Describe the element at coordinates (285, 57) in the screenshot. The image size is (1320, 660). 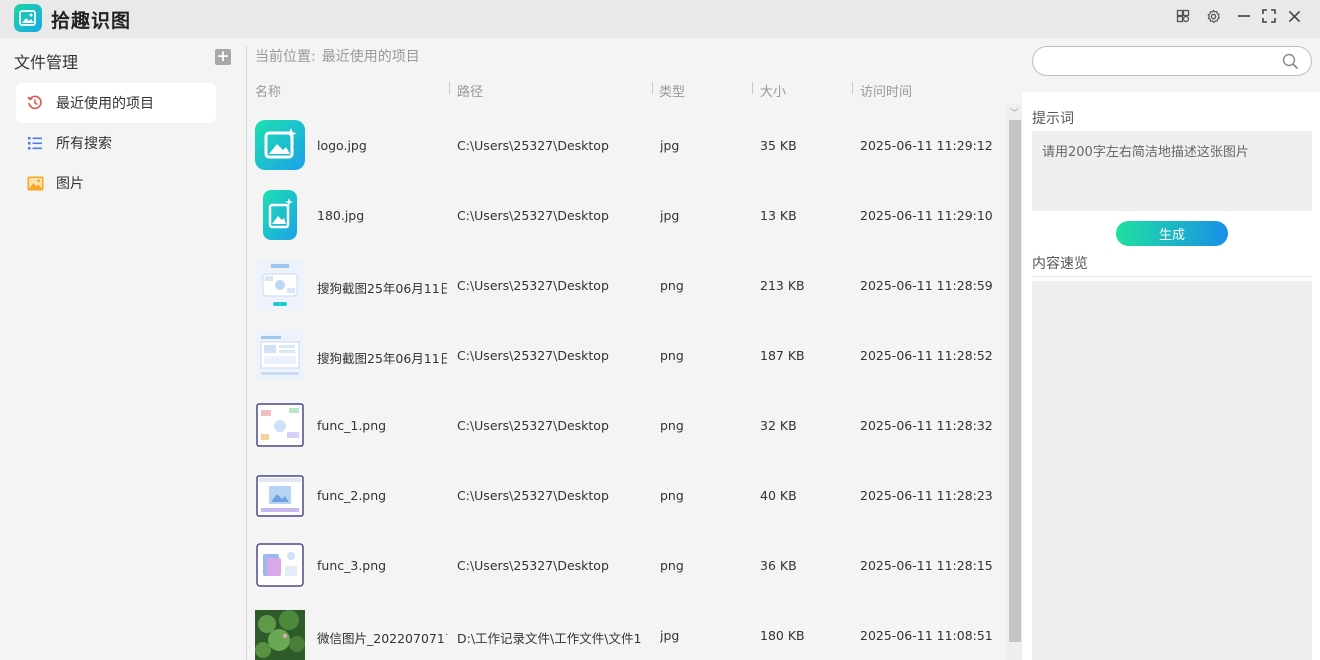
I see `location-label: 当前位置:` at that location.